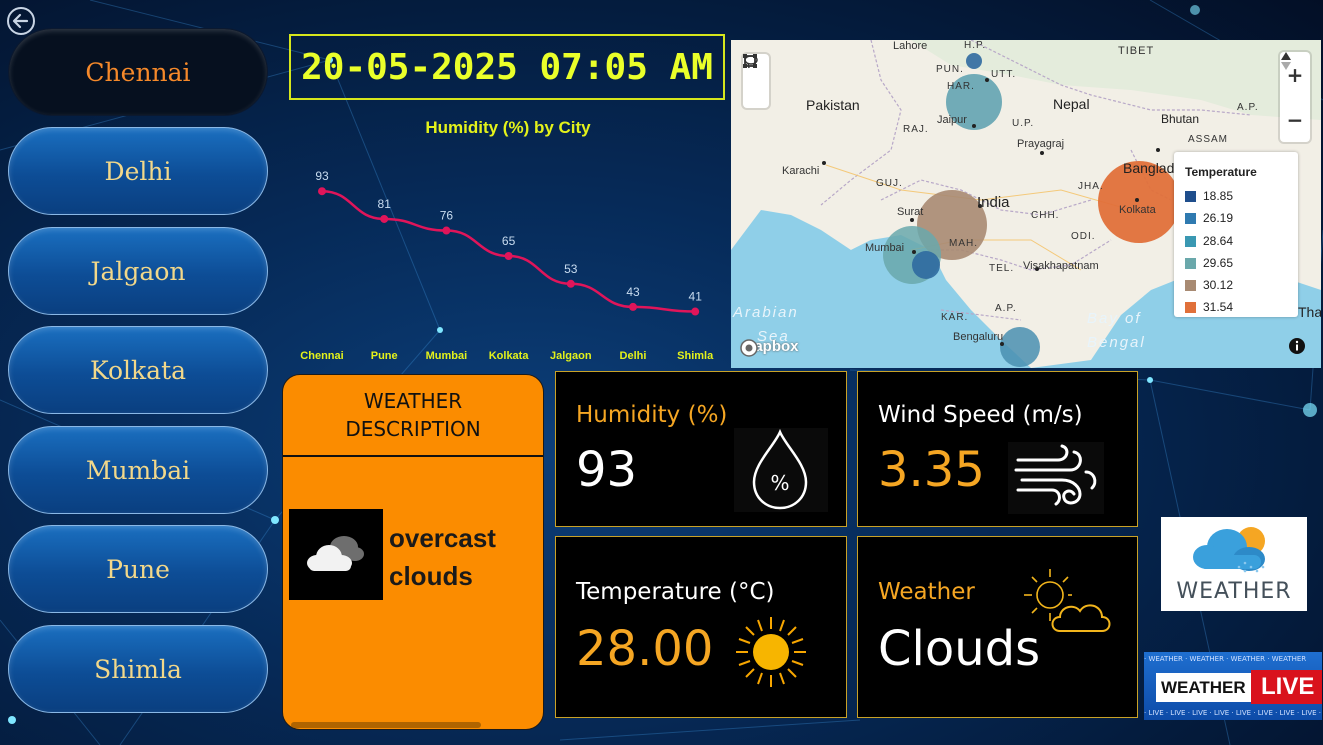 This screenshot has height=745, width=1323. Describe the element at coordinates (1209, 307) in the screenshot. I see `legend-item: 31.54` at that location.